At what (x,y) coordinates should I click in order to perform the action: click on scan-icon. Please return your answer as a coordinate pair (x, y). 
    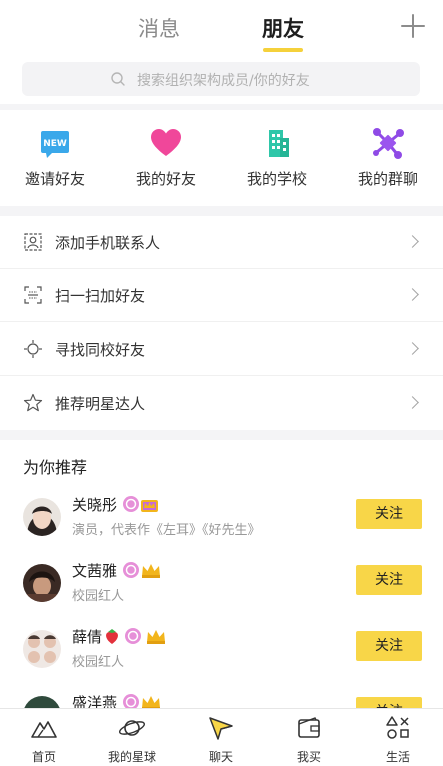
    Looking at the image, I should click on (33, 295).